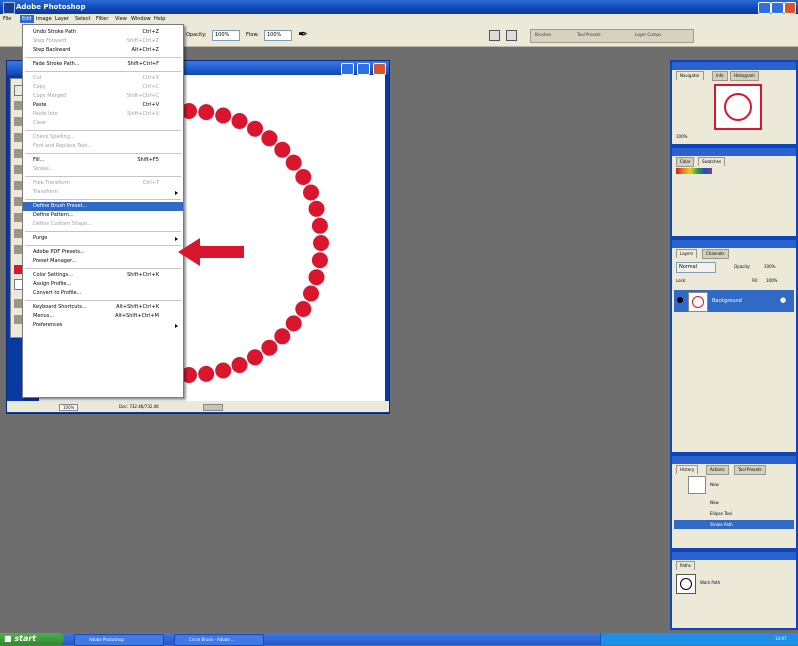 The image size is (798, 646). What do you see at coordinates (690, 75) in the screenshot?
I see `tab-navigator: Navigator` at bounding box center [690, 75].